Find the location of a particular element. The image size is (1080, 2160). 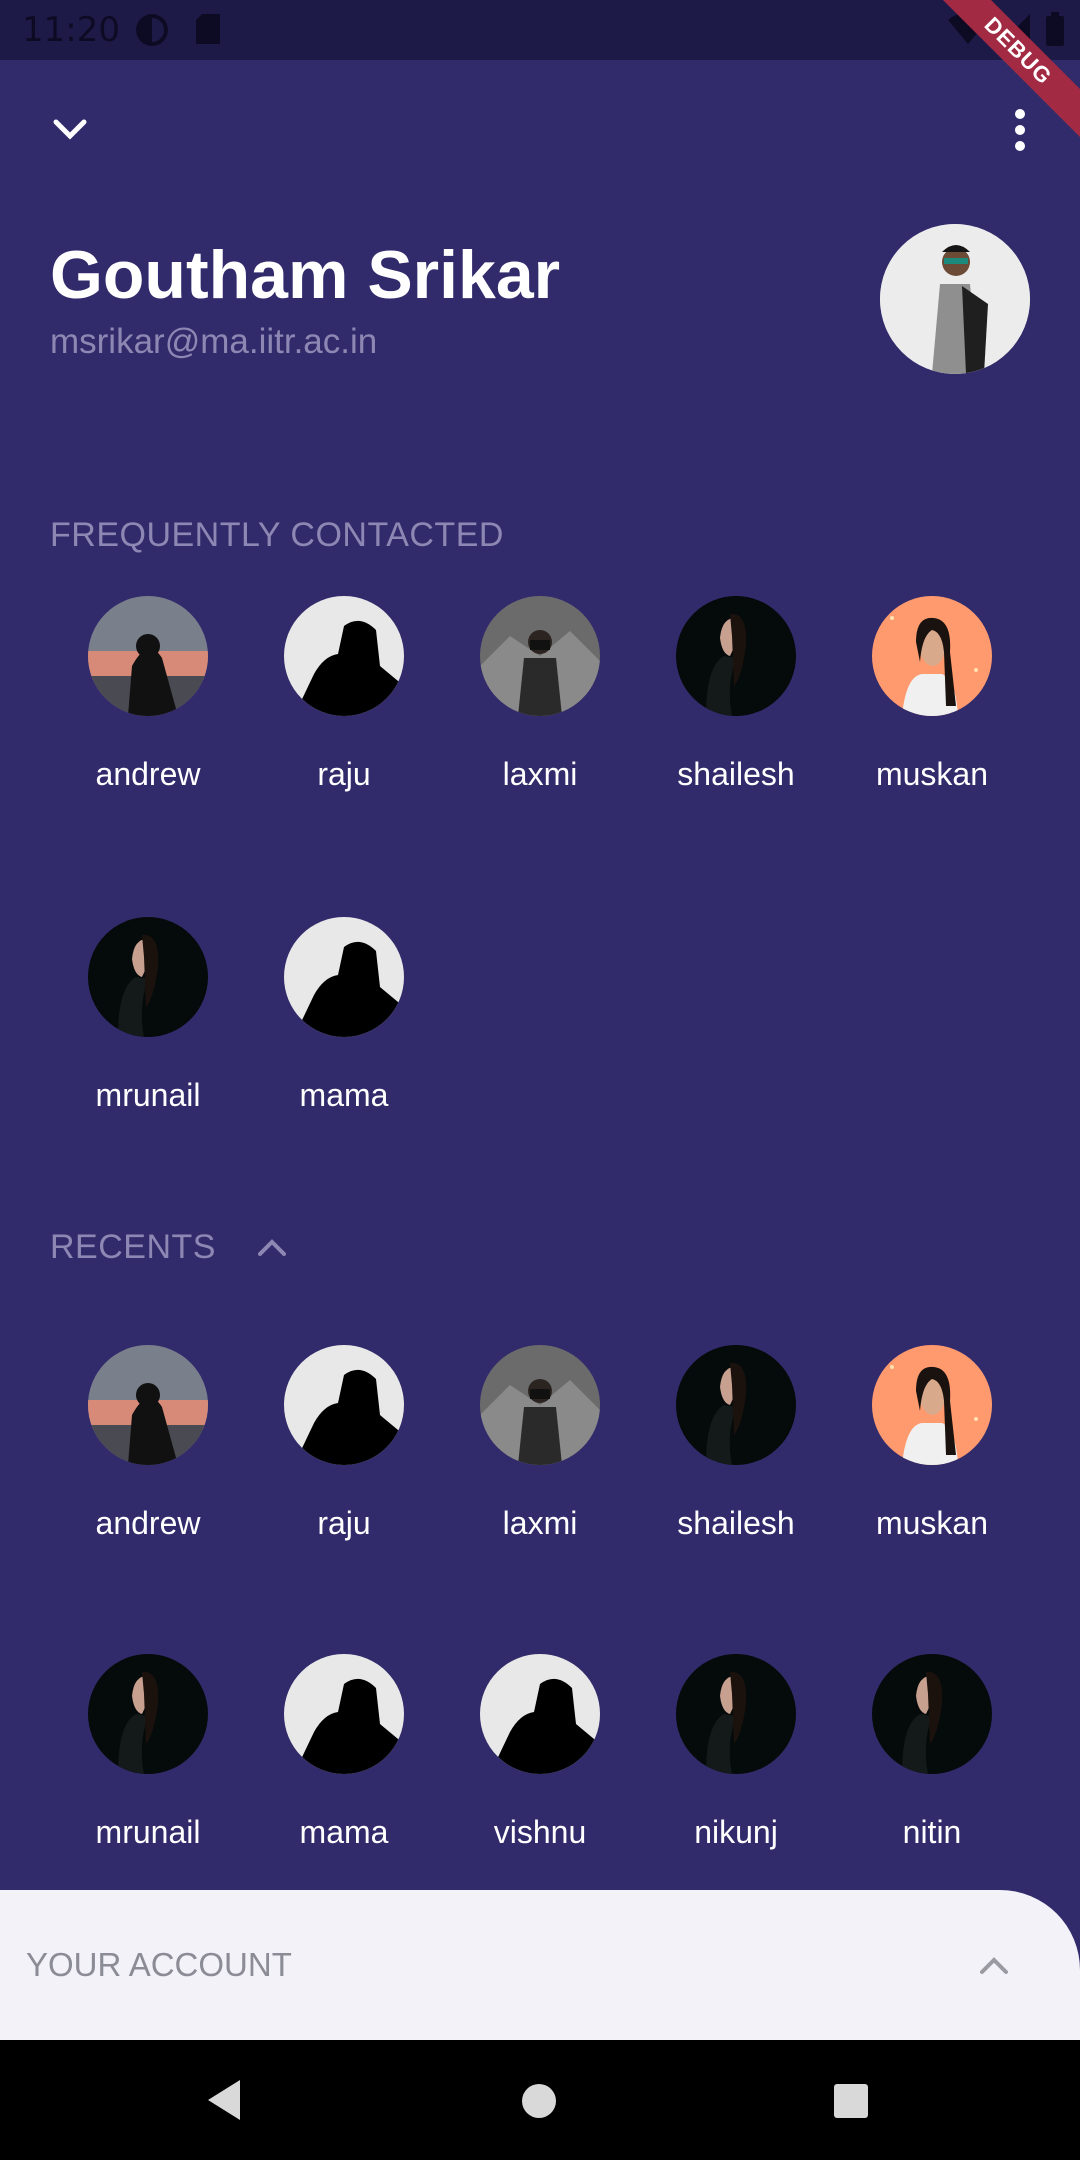

recents-title: RECENTS is located at coordinates (133, 1247).